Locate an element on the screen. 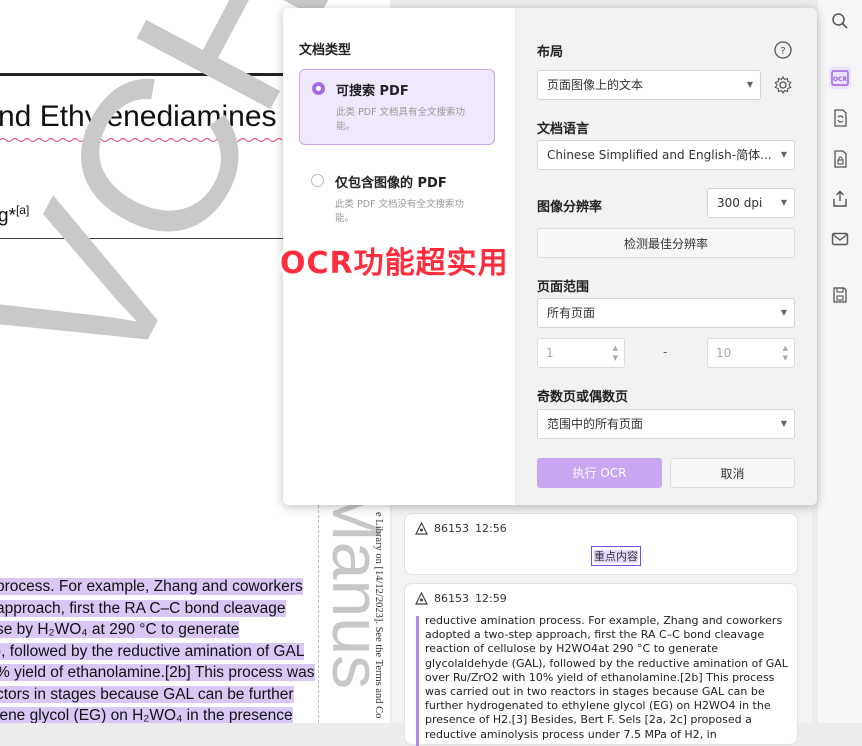 The width and height of the screenshot is (862, 746). language-select: Chinese Simplified and English-简体... ▼ is located at coordinates (666, 155).